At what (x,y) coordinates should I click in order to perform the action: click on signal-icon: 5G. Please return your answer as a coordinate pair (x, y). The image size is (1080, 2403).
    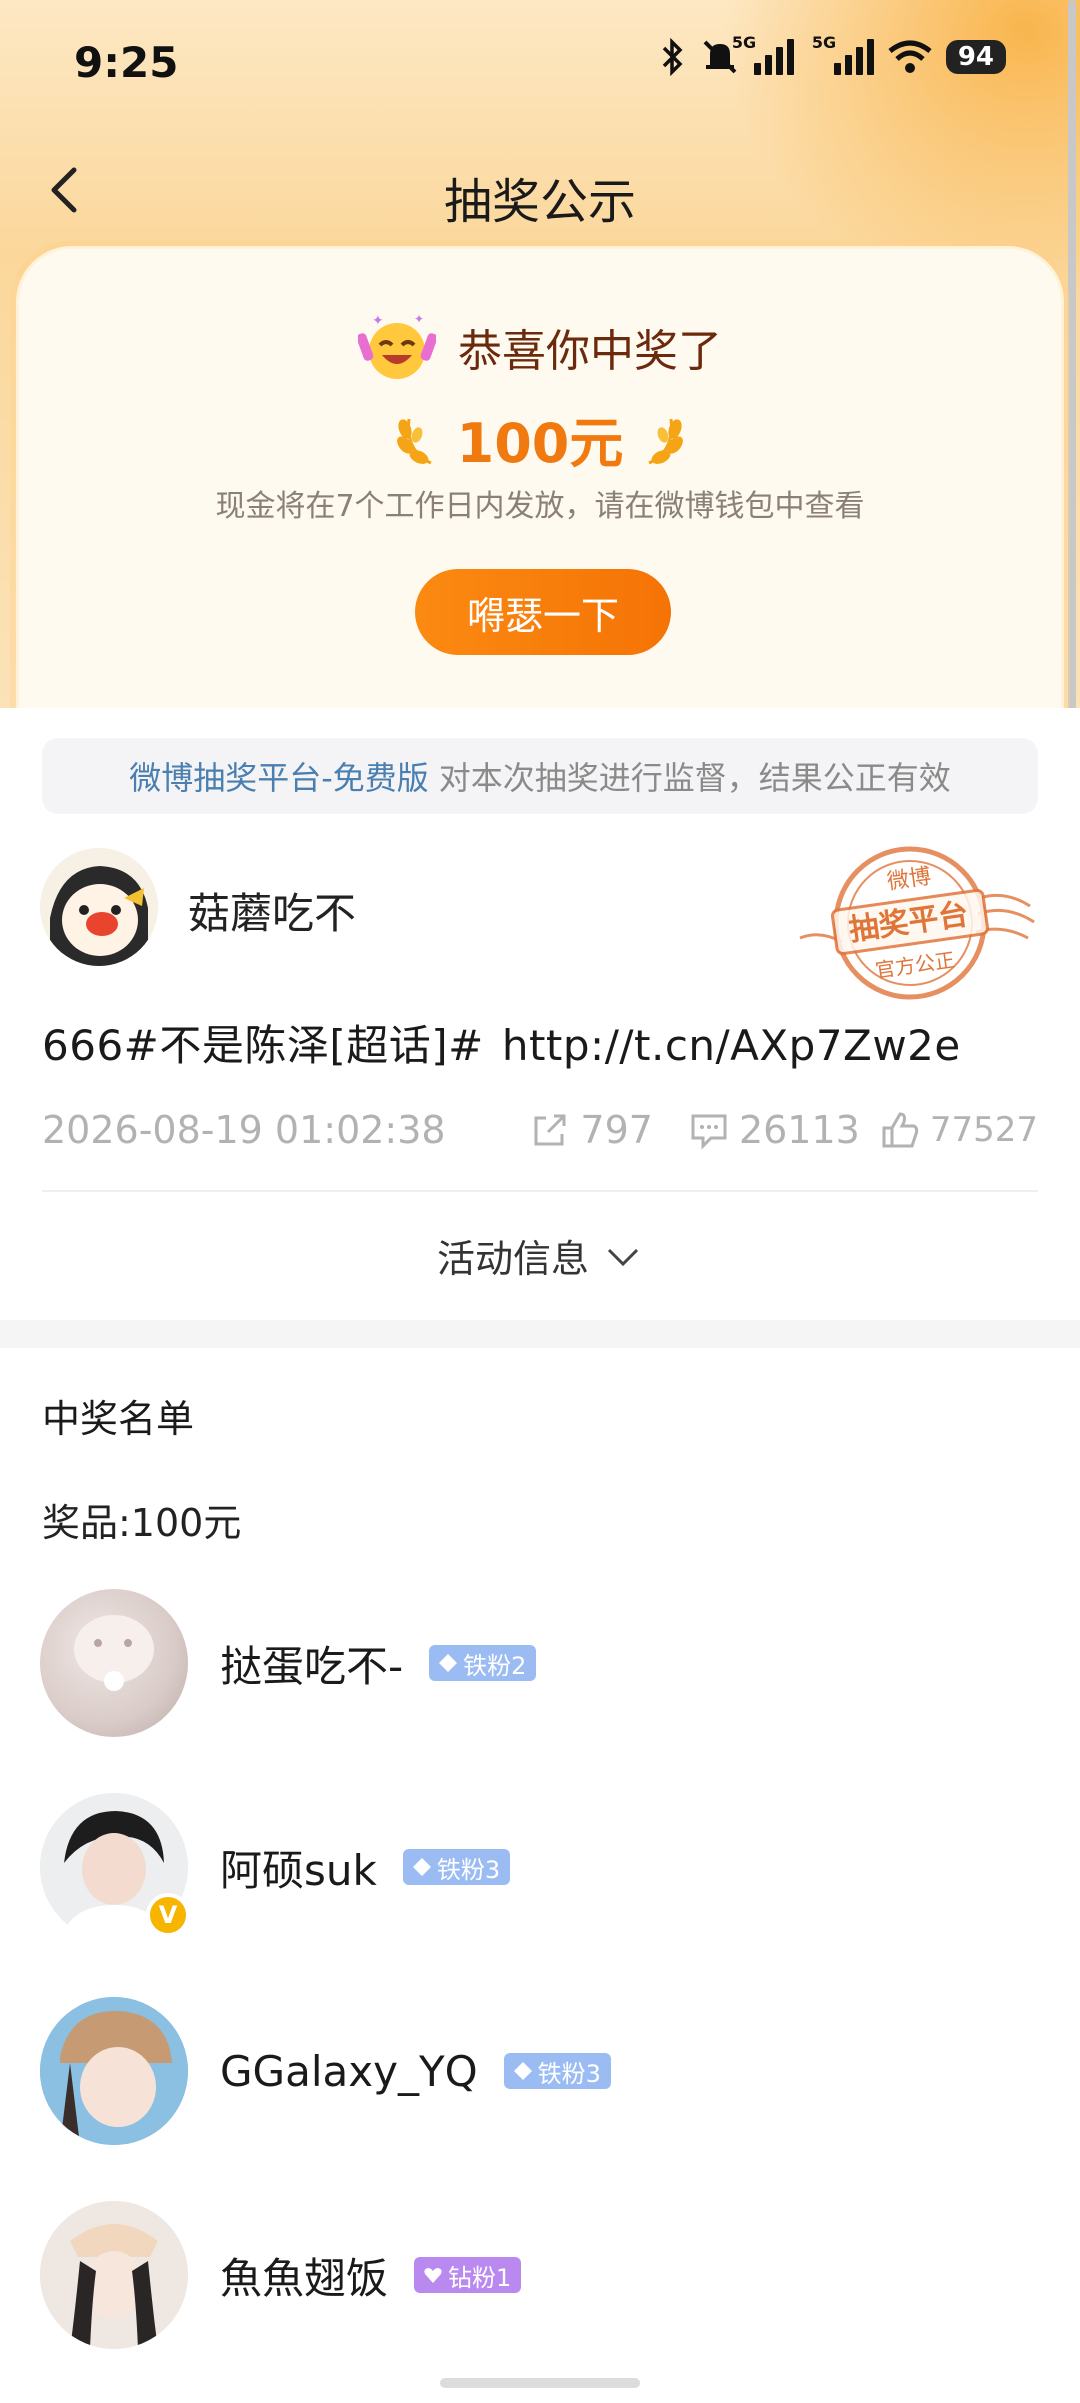
    Looking at the image, I should click on (763, 54).